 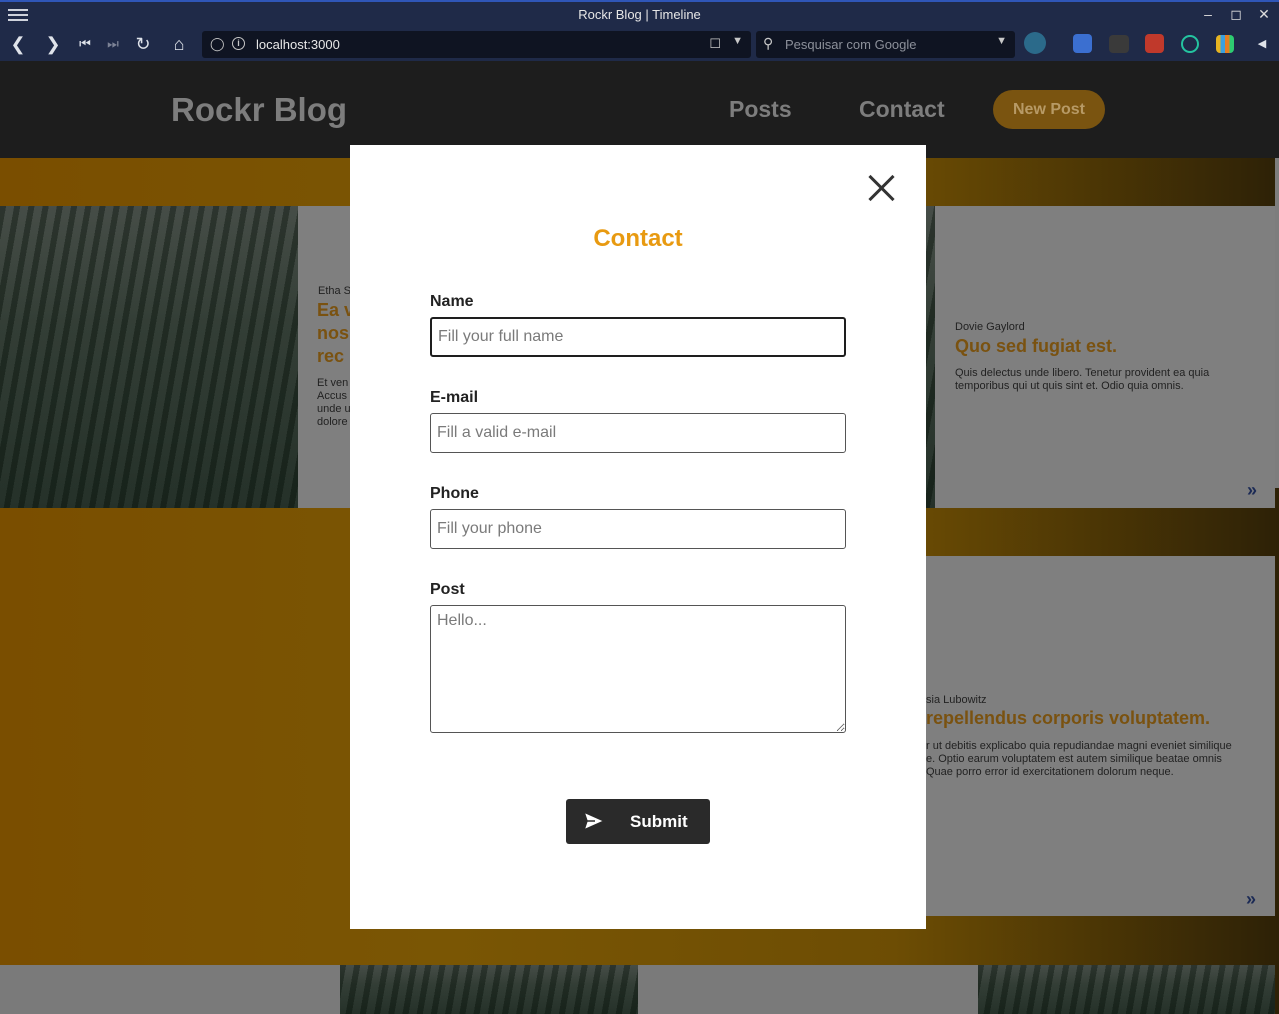 What do you see at coordinates (454, 493) in the screenshot?
I see `phone-label: Phone` at bounding box center [454, 493].